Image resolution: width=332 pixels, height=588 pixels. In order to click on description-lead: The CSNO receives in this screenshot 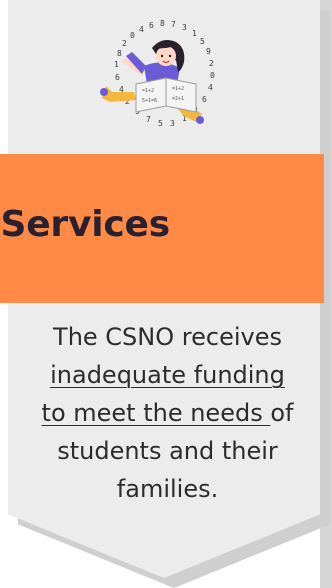, I will do `click(167, 337)`.